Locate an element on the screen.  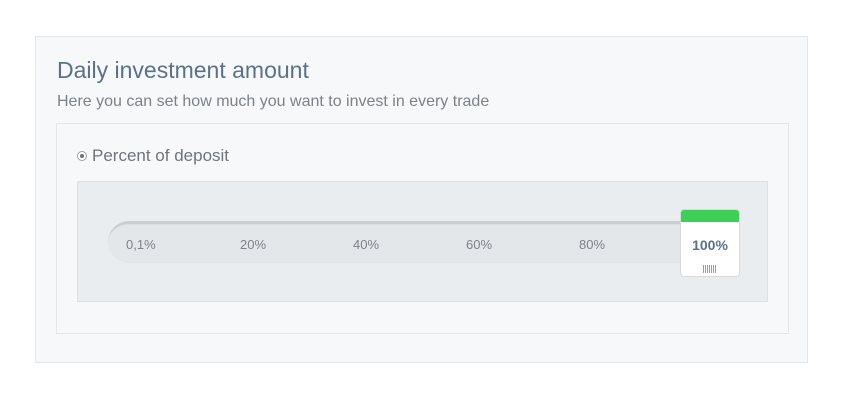
slider-tick-label: 60% is located at coordinates (479, 244).